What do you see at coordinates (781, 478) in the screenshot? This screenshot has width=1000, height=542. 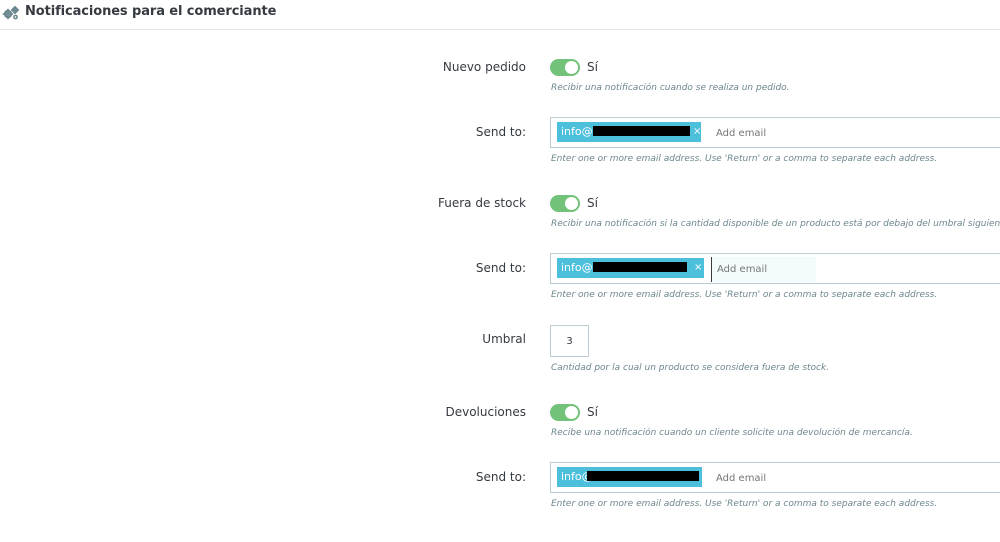 I see `devoluciones-email-input` at bounding box center [781, 478].